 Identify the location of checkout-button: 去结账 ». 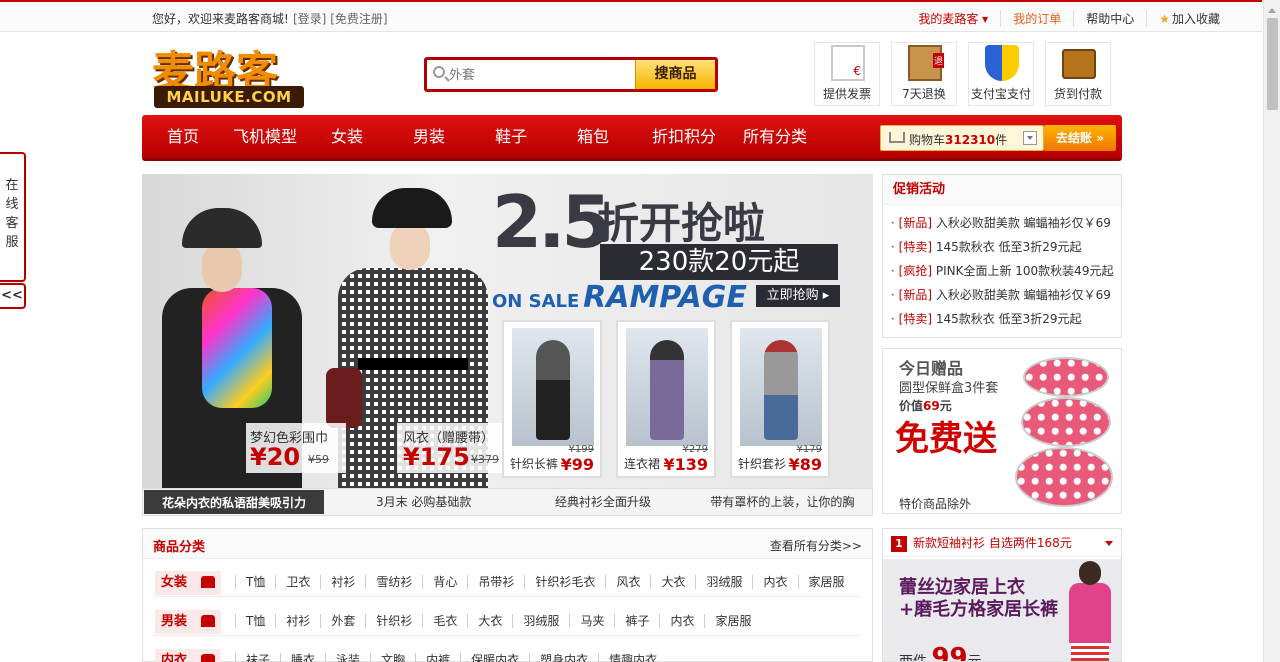
(1080, 138).